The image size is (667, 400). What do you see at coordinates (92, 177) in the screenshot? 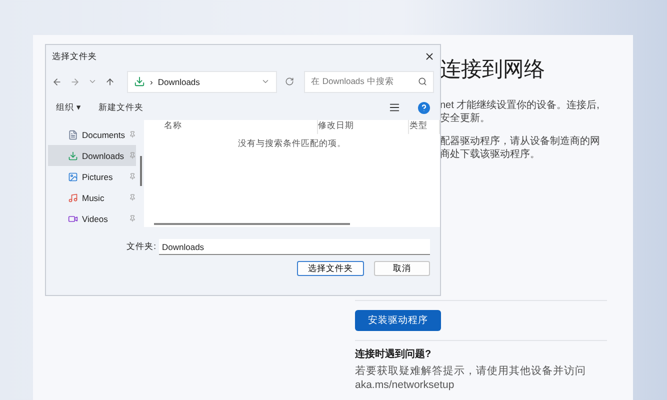
I see `sidebar-item: Pictures` at bounding box center [92, 177].